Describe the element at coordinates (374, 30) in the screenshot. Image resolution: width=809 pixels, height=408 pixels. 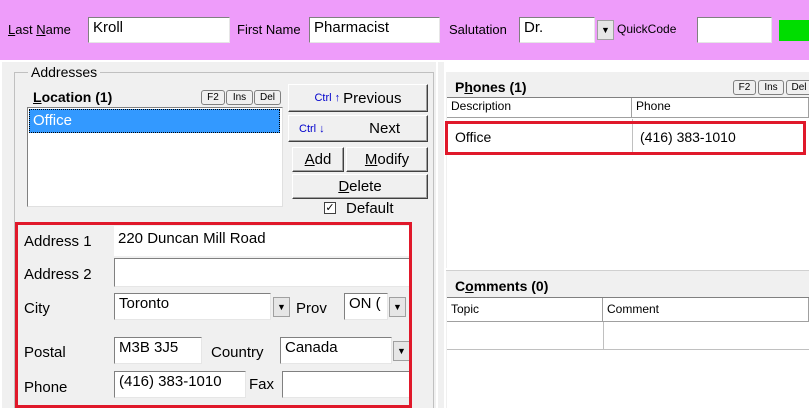
I see `first-name-field: Pharmacist` at that location.